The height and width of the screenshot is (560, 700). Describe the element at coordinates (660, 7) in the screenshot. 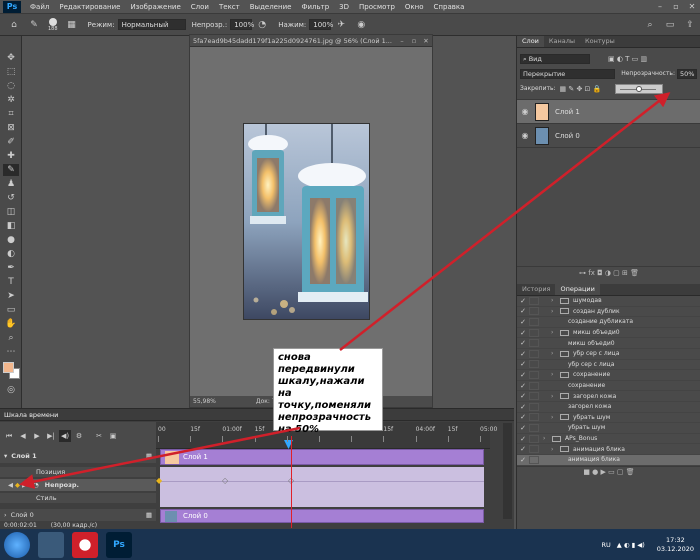

I see `minimize-icon: –` at that location.